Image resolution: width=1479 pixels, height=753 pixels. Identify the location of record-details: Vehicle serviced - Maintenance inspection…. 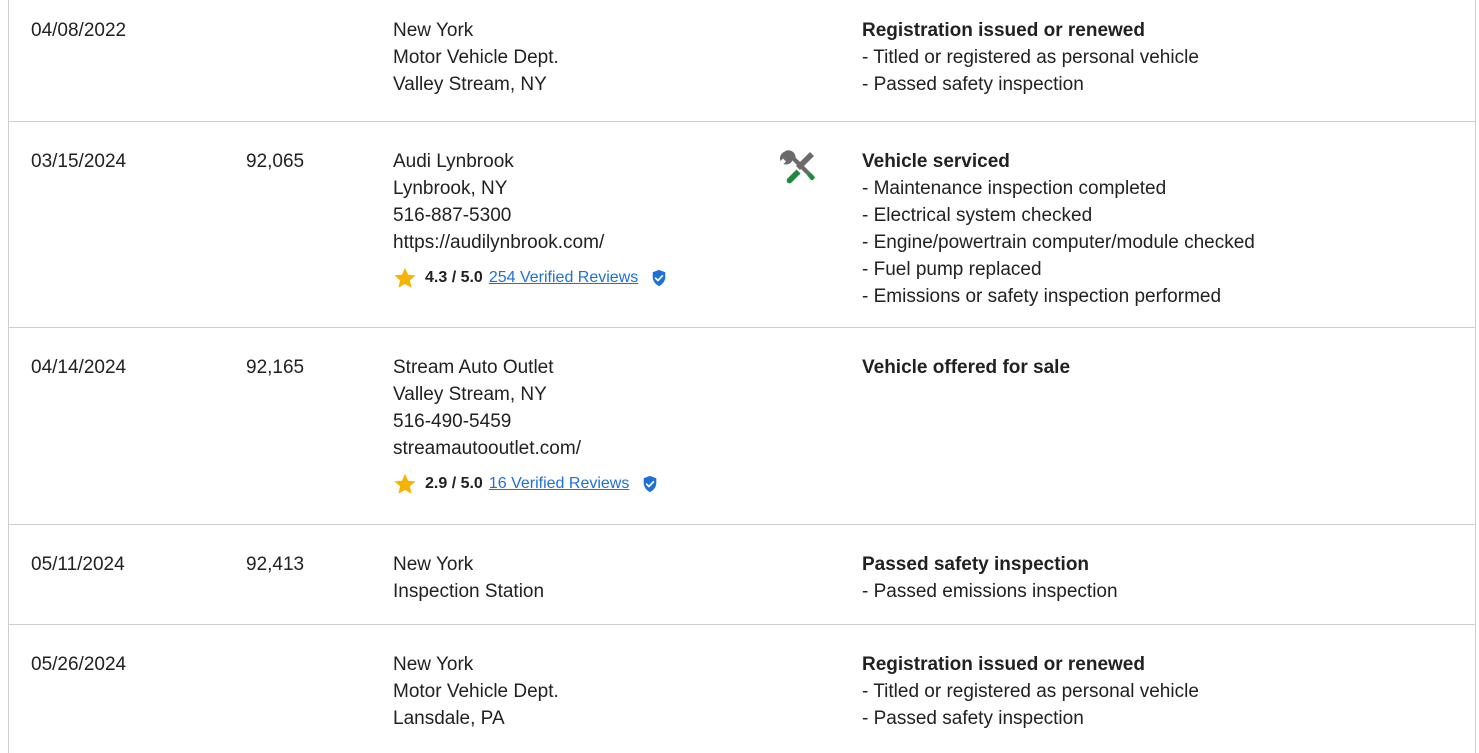
(1058, 229).